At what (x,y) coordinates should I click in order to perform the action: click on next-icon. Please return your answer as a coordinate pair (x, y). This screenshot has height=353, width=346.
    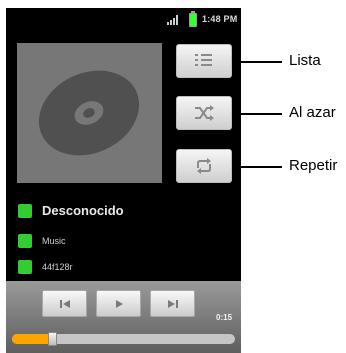
    Looking at the image, I should click on (173, 304).